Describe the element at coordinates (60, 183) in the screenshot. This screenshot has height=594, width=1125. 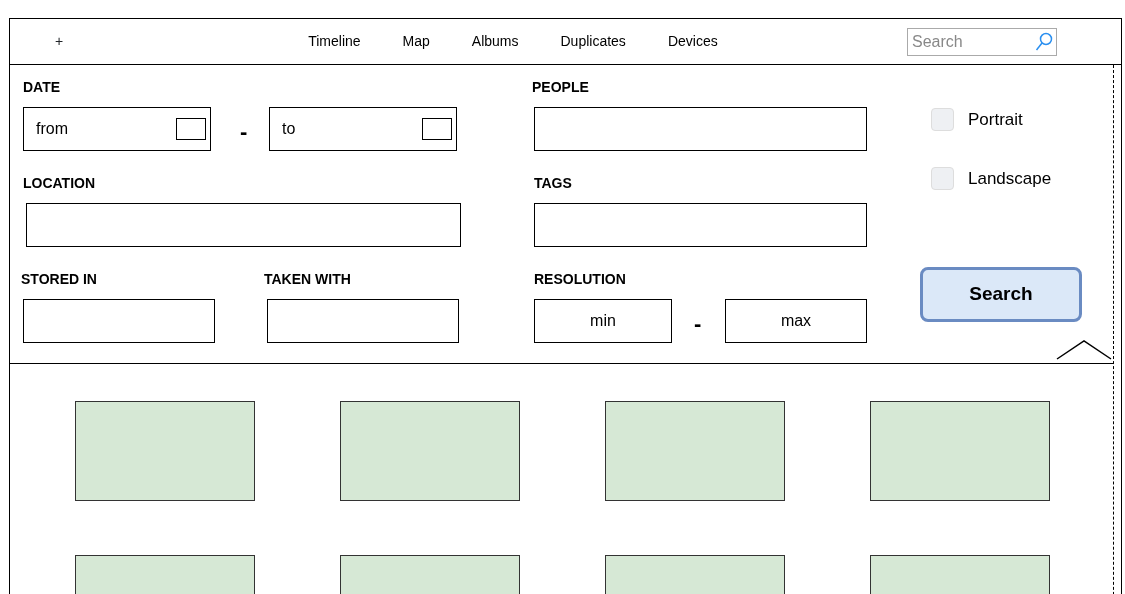
I see `field-label: LOCATION` at that location.